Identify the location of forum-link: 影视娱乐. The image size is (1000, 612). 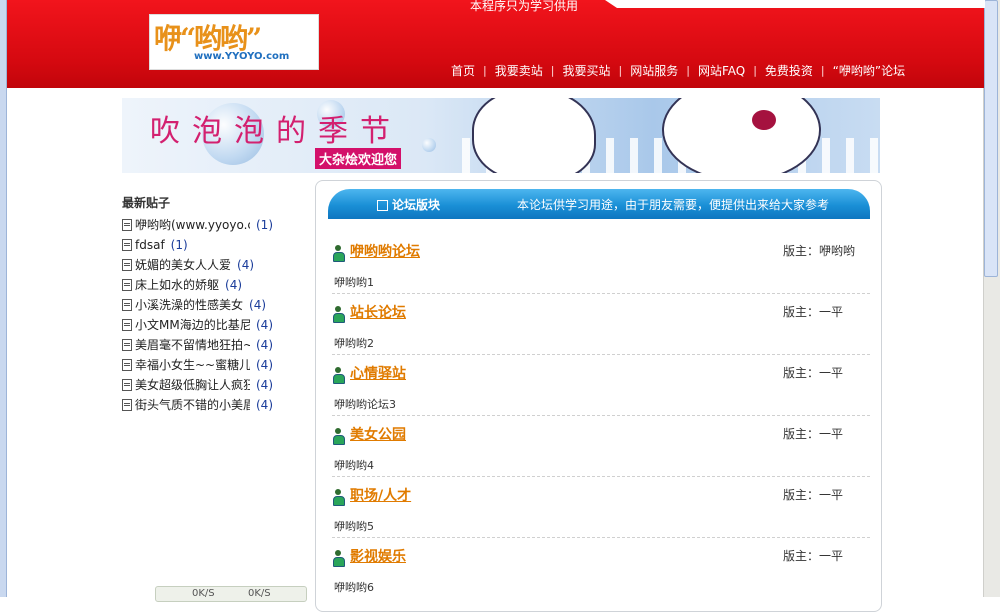
(378, 556).